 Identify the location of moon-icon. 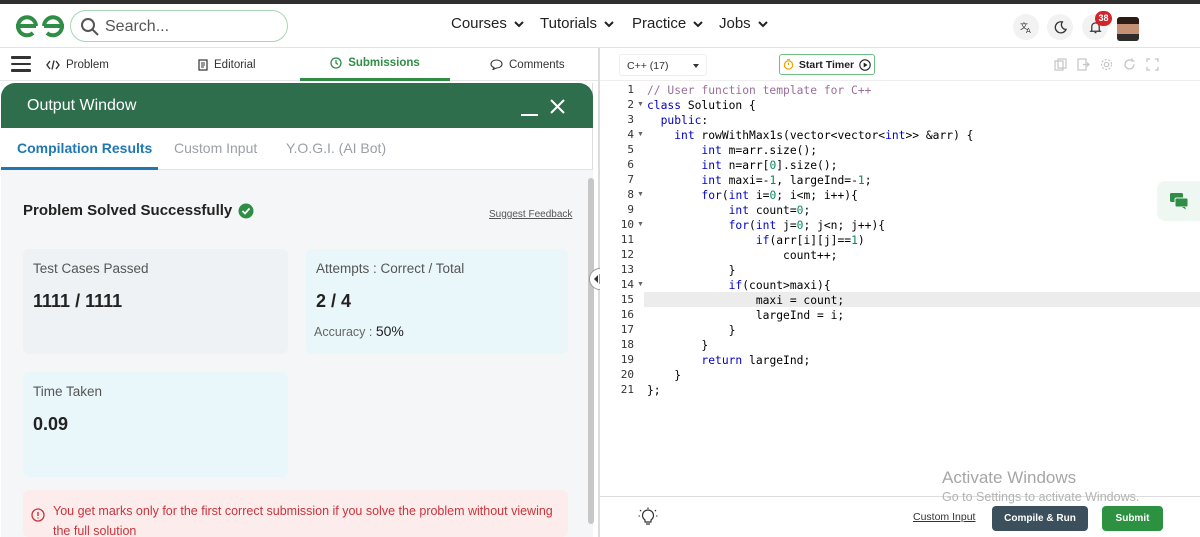
(1060, 26).